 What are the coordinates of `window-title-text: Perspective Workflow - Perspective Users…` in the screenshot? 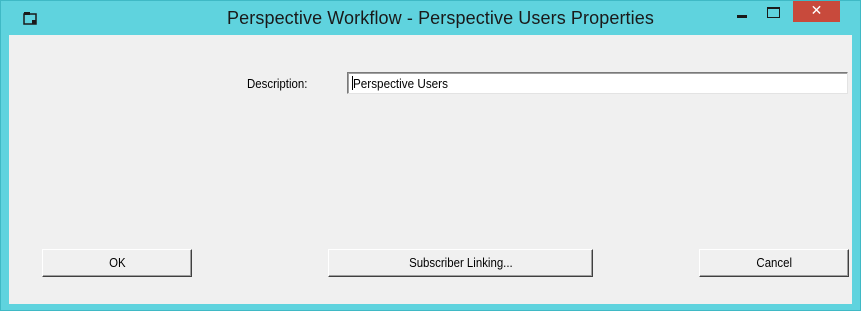 It's located at (440, 18).